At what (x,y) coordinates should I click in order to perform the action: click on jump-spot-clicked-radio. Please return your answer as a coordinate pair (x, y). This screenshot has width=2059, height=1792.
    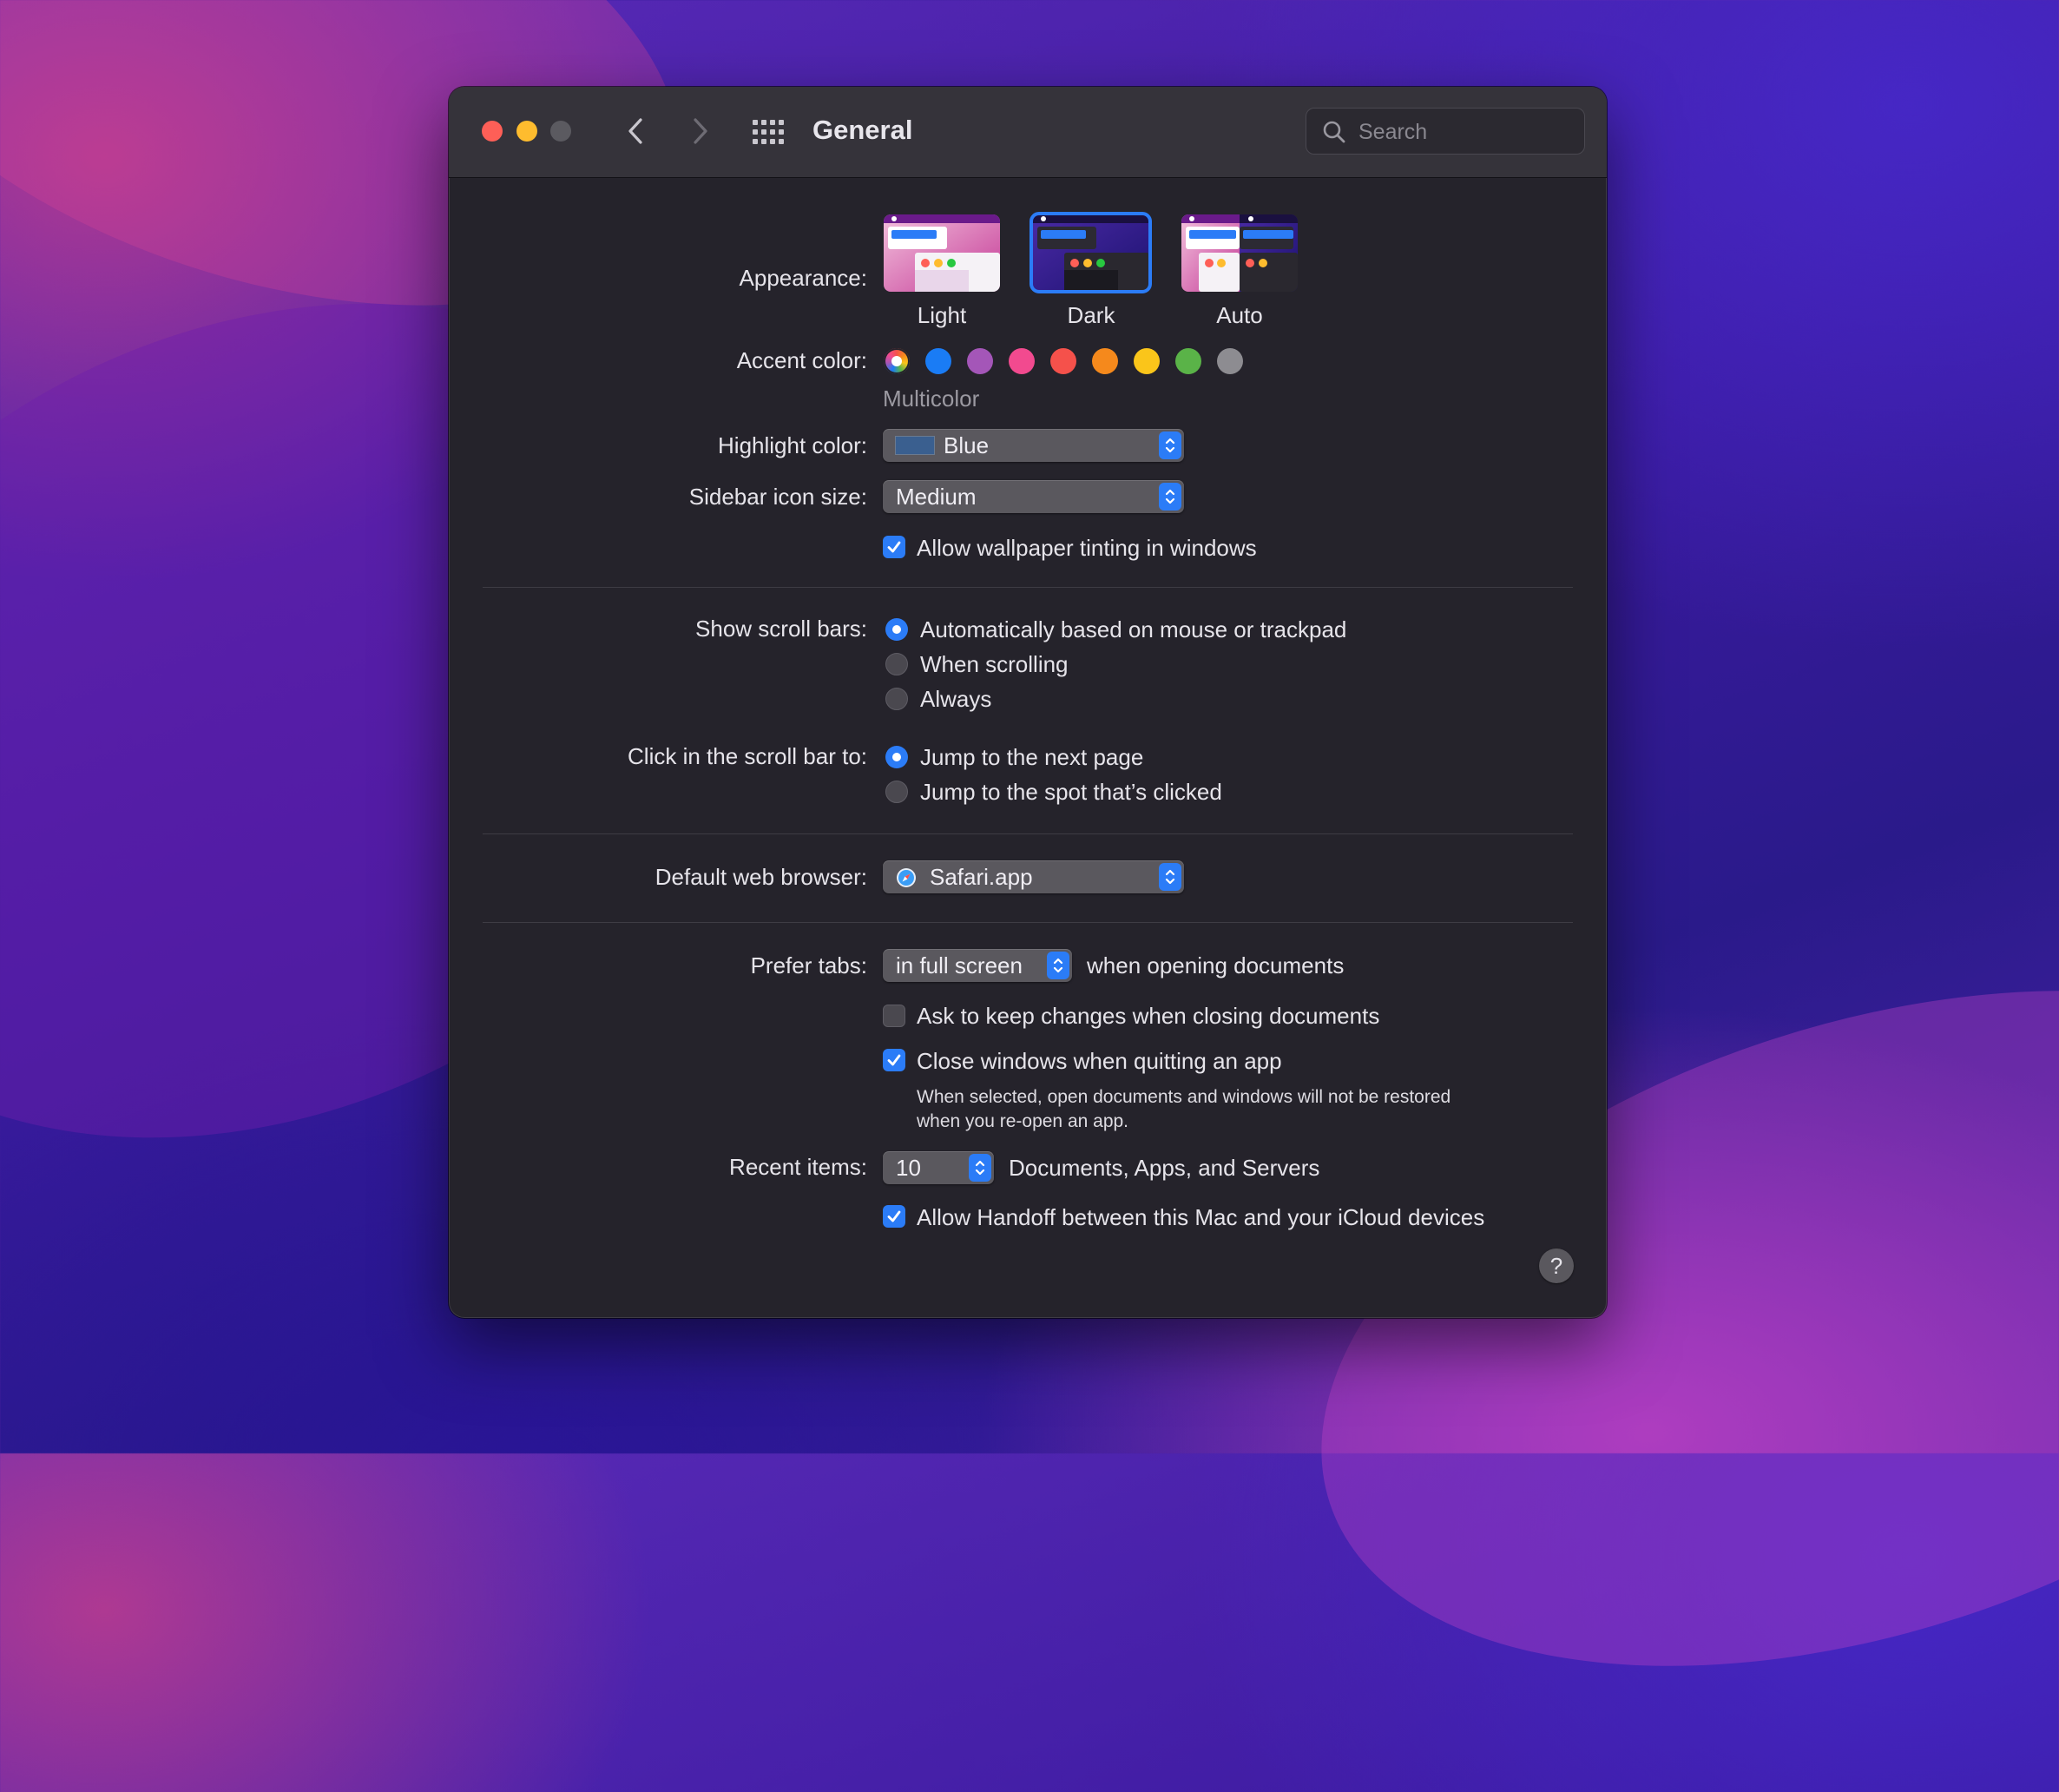
    Looking at the image, I should click on (897, 792).